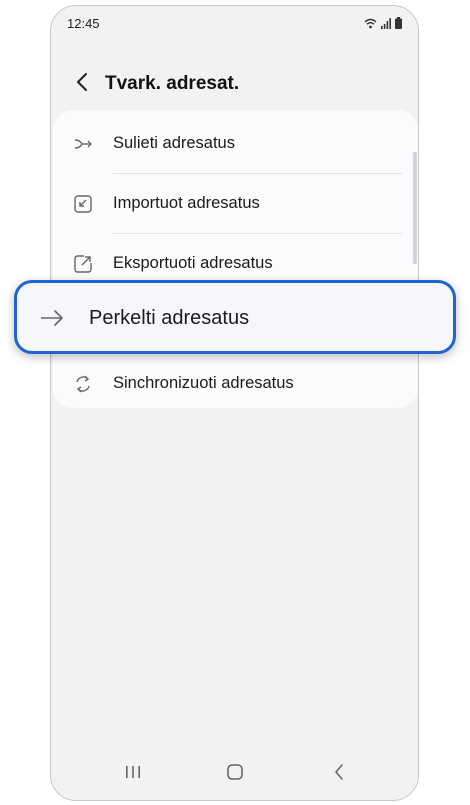 The height and width of the screenshot is (805, 470). I want to click on menu-item-import-contacts: Importuot adresatus, so click(235, 204).